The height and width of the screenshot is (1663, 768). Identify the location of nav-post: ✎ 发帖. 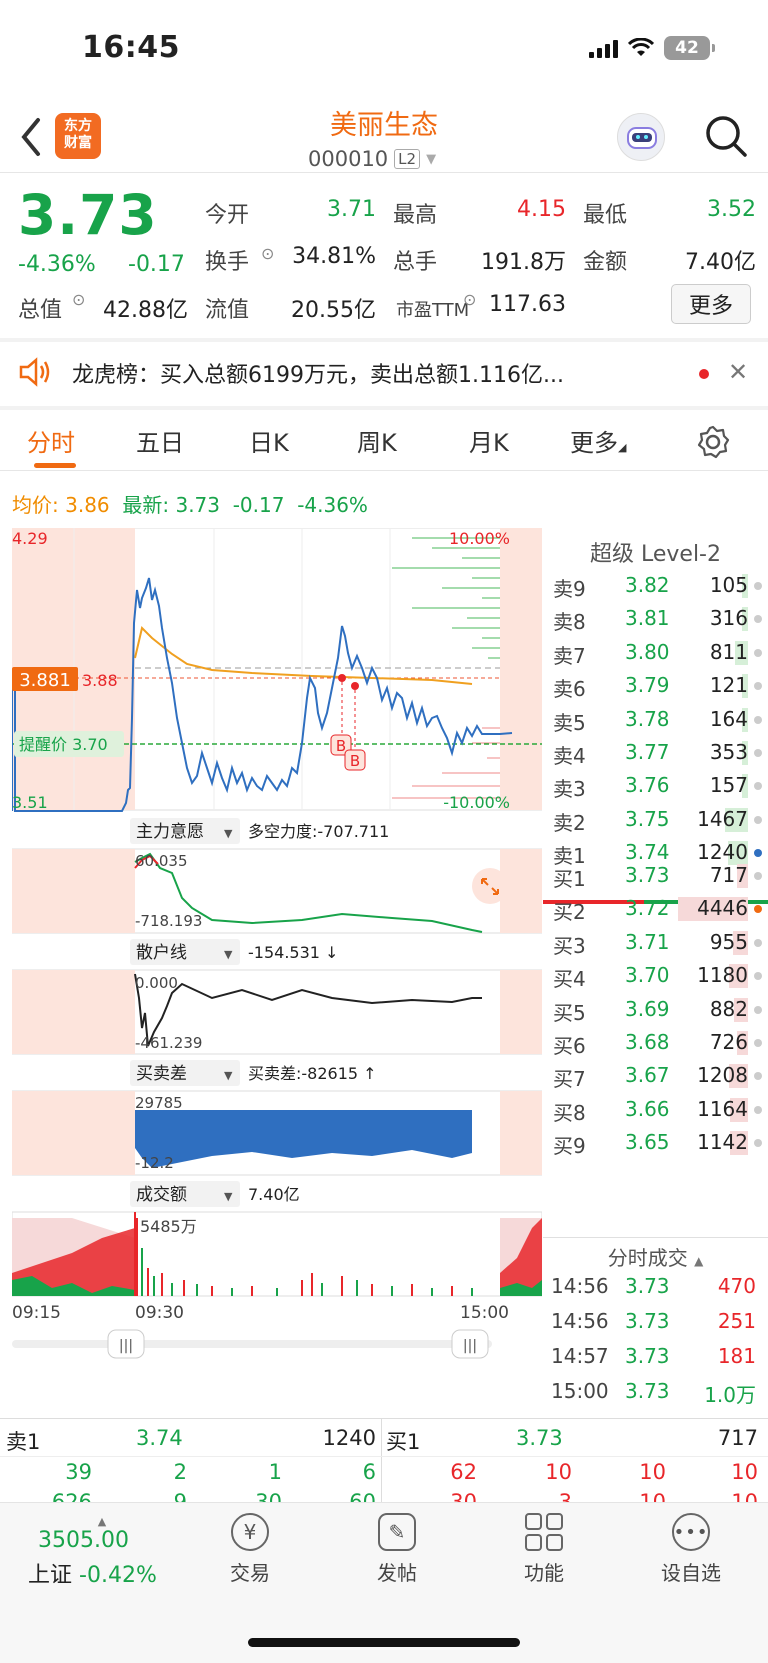
(397, 1549).